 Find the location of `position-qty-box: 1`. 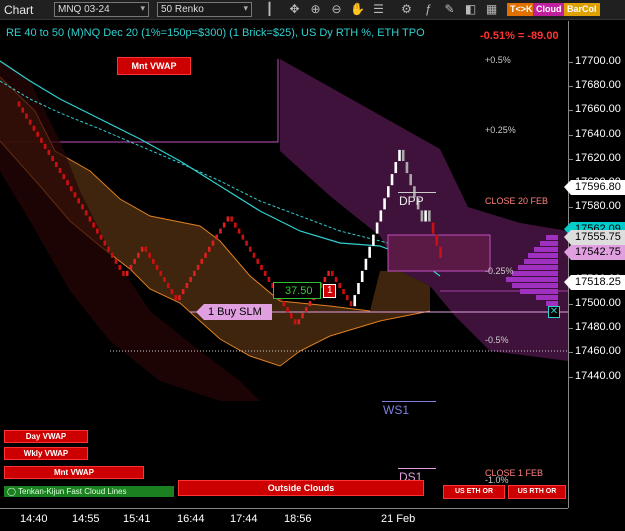

position-qty-box: 1 is located at coordinates (329, 291).